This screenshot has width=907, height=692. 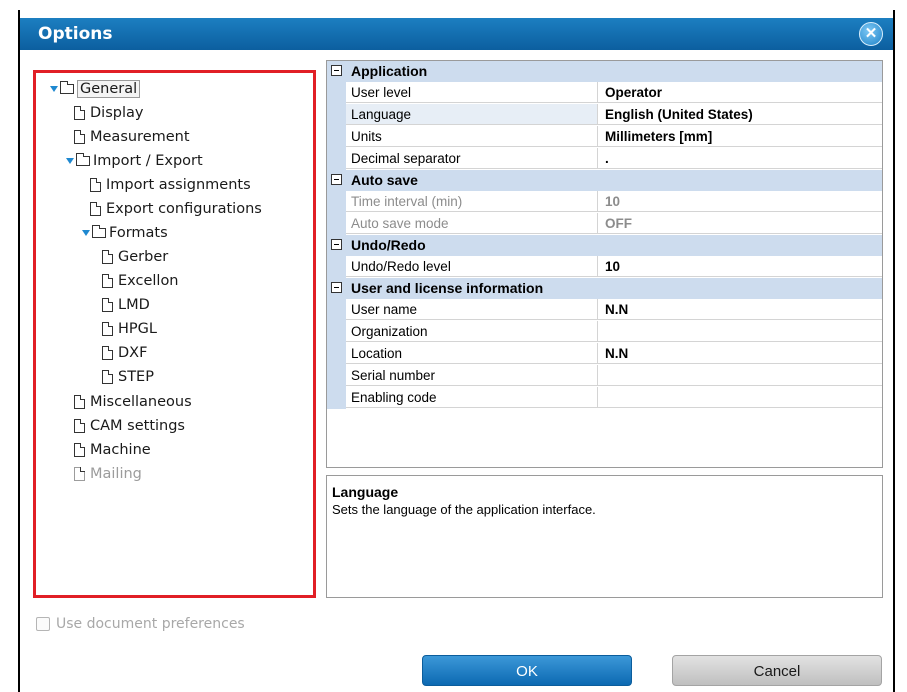 I want to click on tree-item-label: DXF, so click(x=133, y=353).